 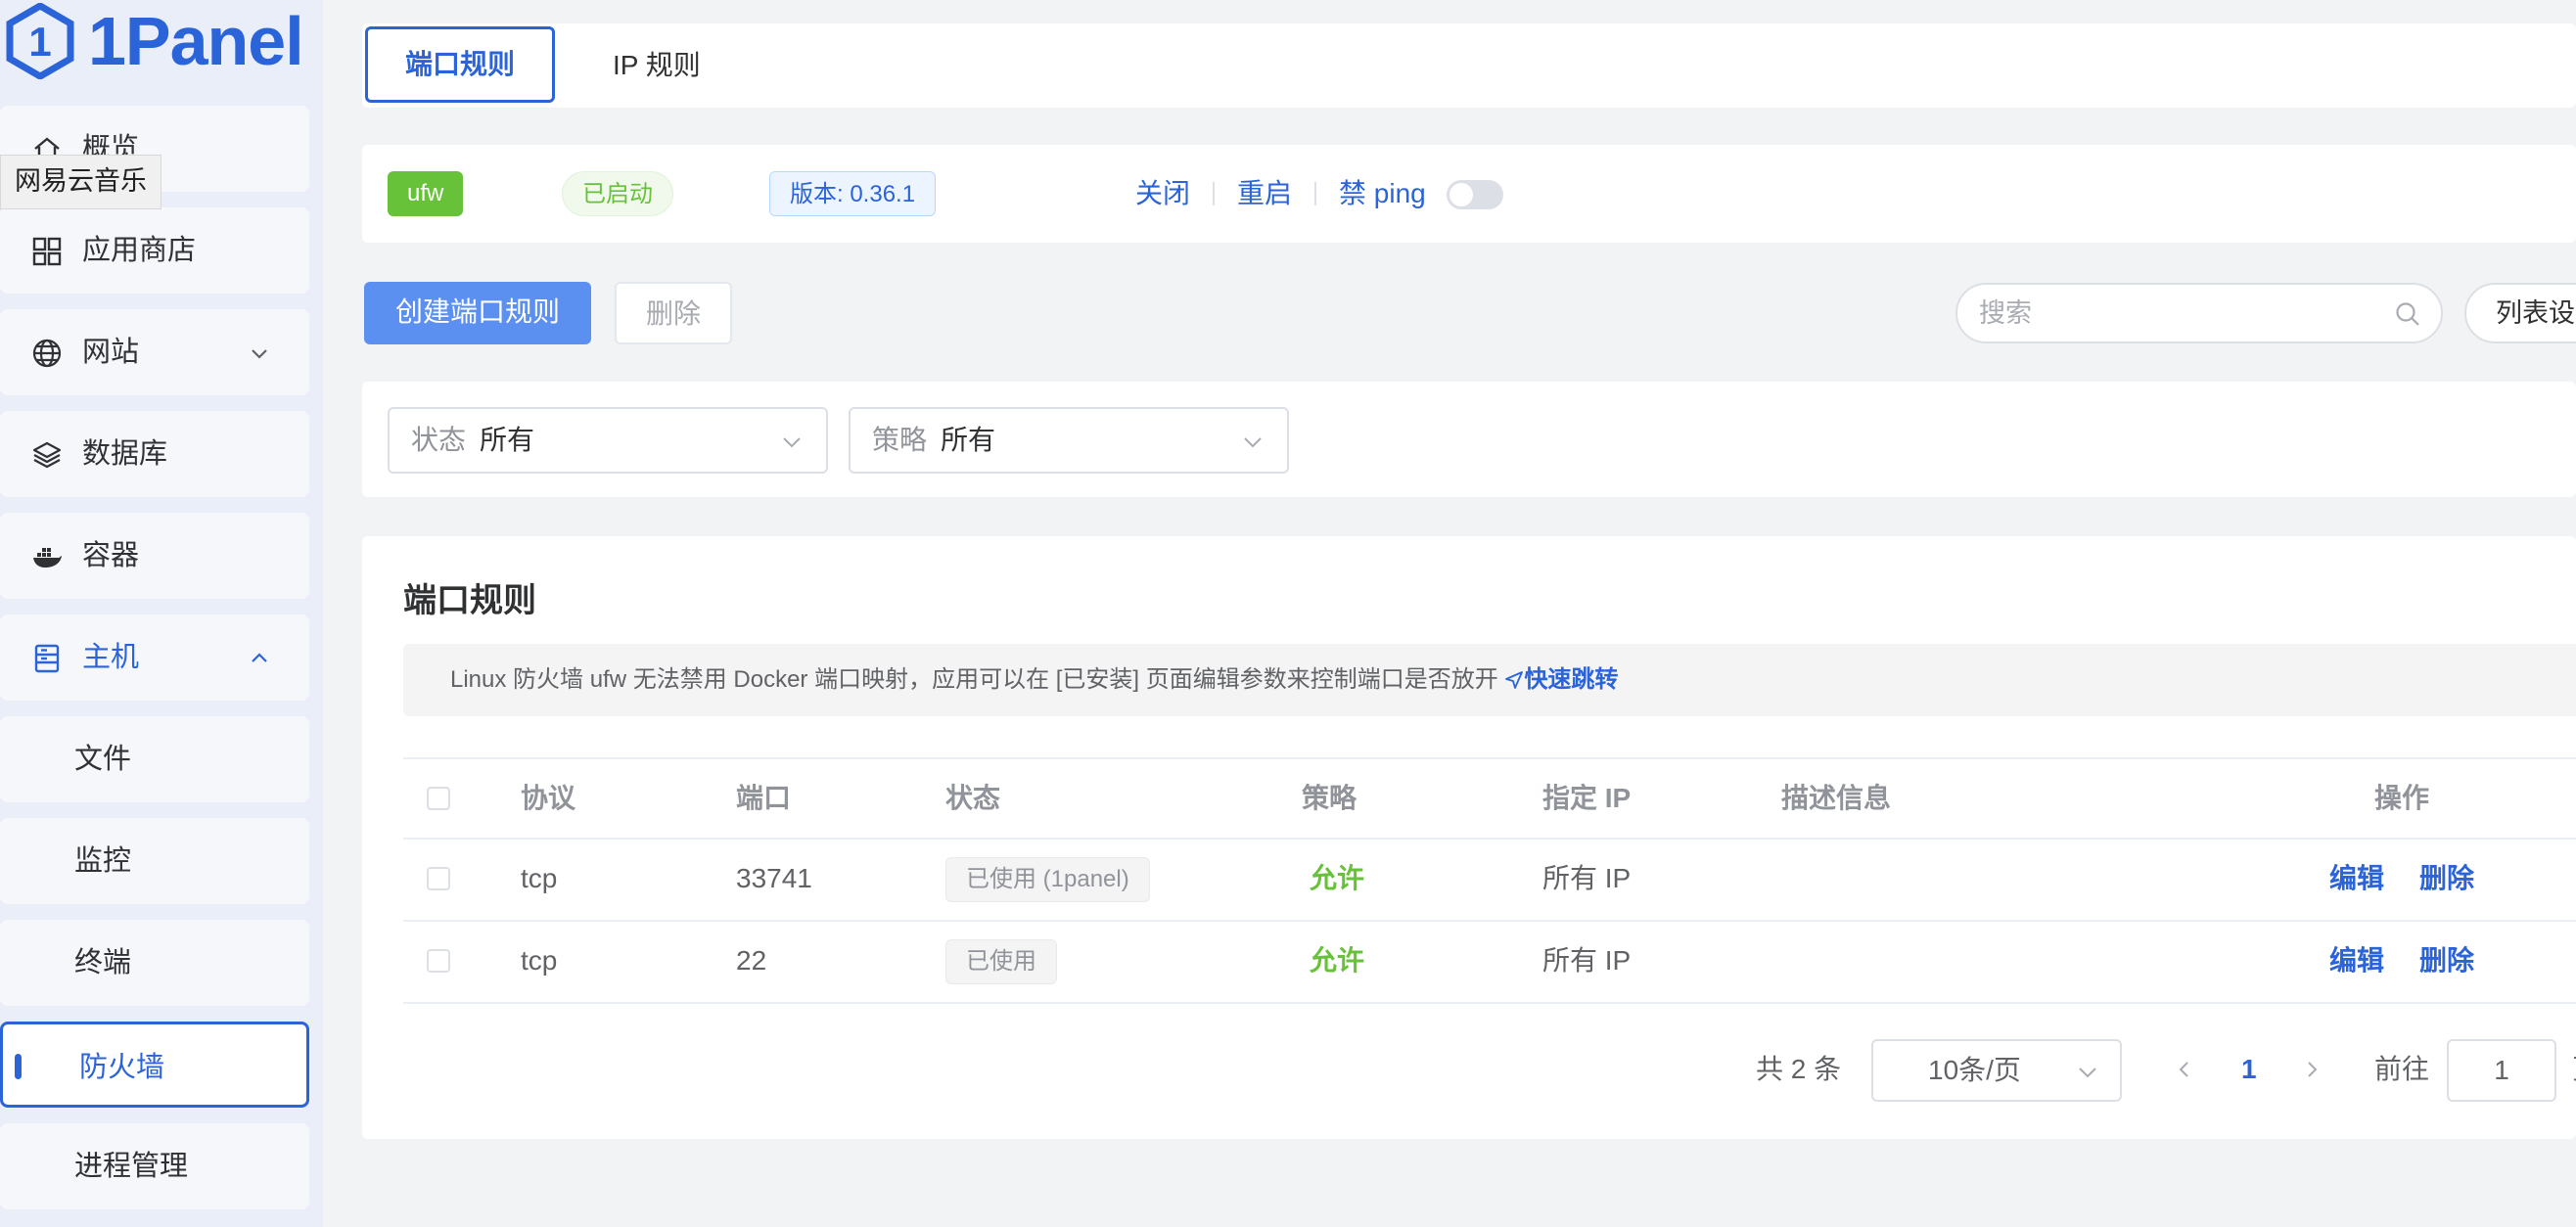 What do you see at coordinates (1329, 798) in the screenshot?
I see `header-strategy: 策略` at bounding box center [1329, 798].